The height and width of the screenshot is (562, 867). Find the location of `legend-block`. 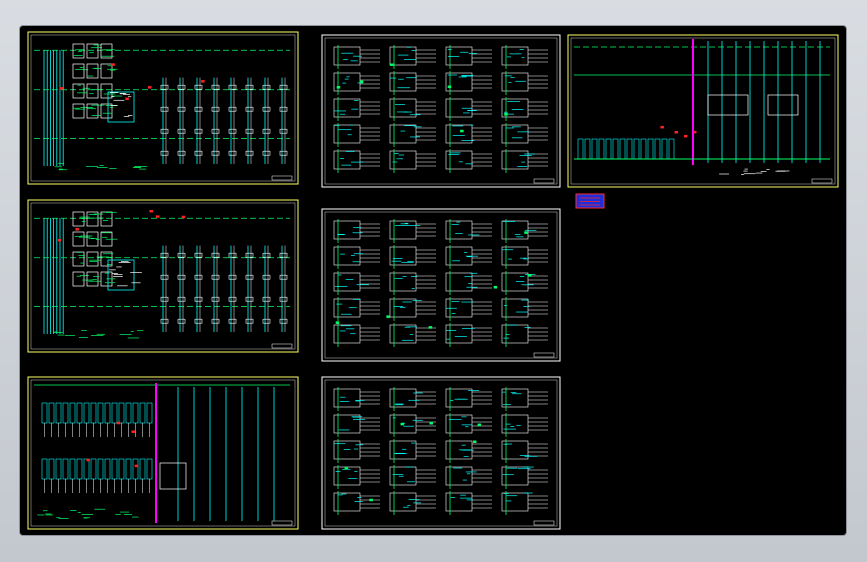

legend-block is located at coordinates (590, 201).